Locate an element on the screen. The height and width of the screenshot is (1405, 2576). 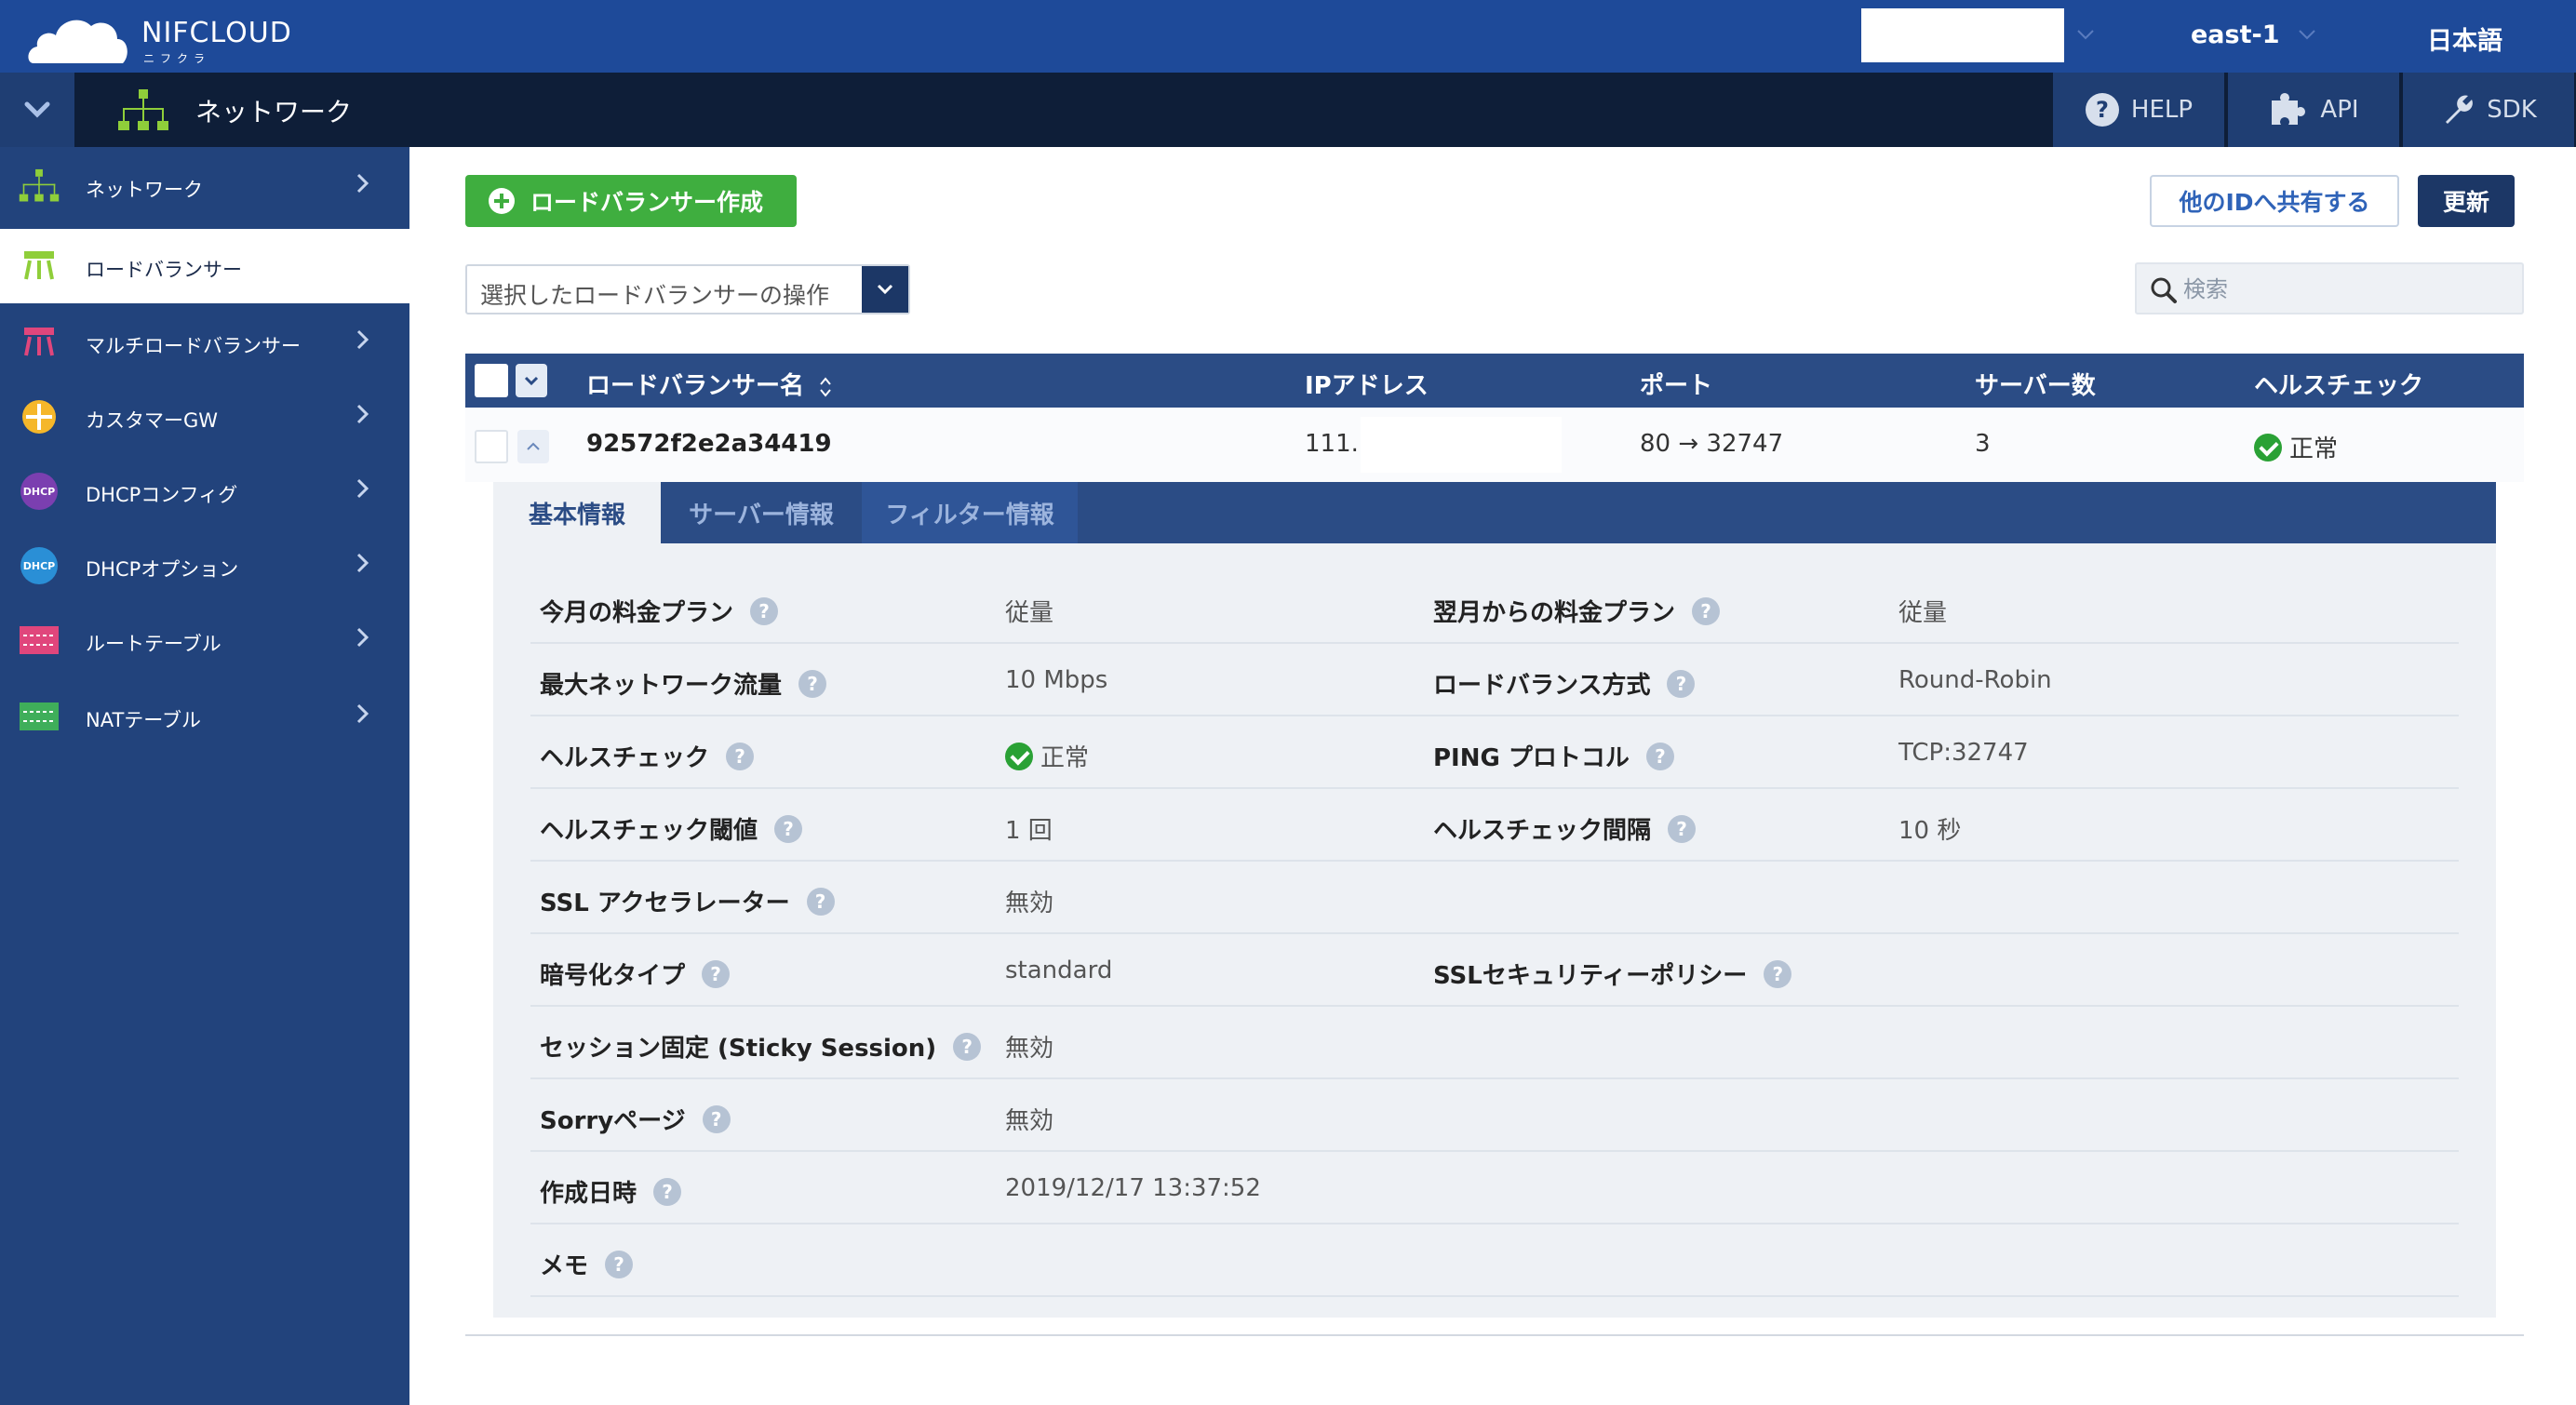
sidebar-item-load-balancer: ロードバランサー is located at coordinates (204, 266).